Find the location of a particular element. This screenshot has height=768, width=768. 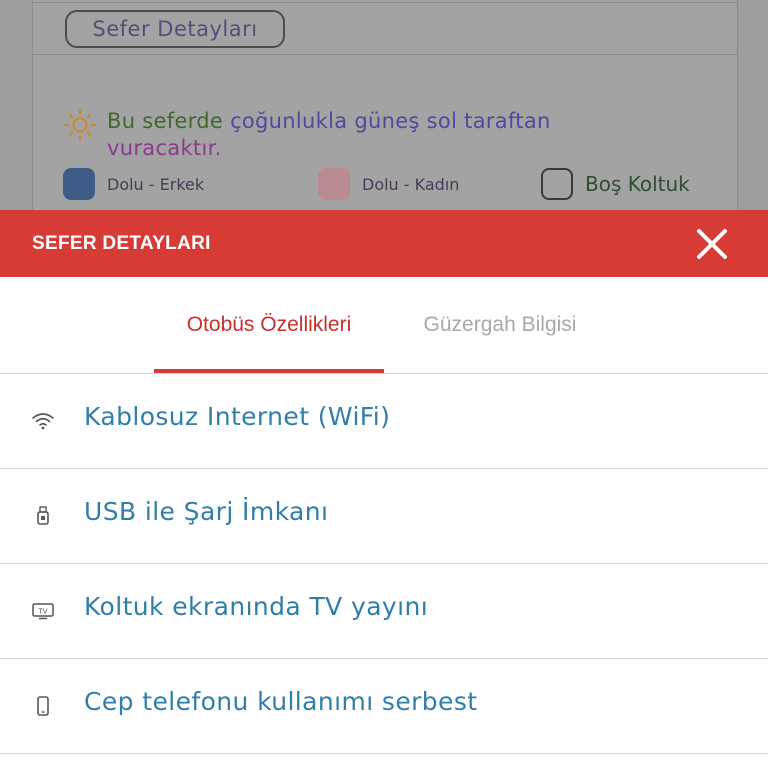

sun-icon is located at coordinates (80, 125).